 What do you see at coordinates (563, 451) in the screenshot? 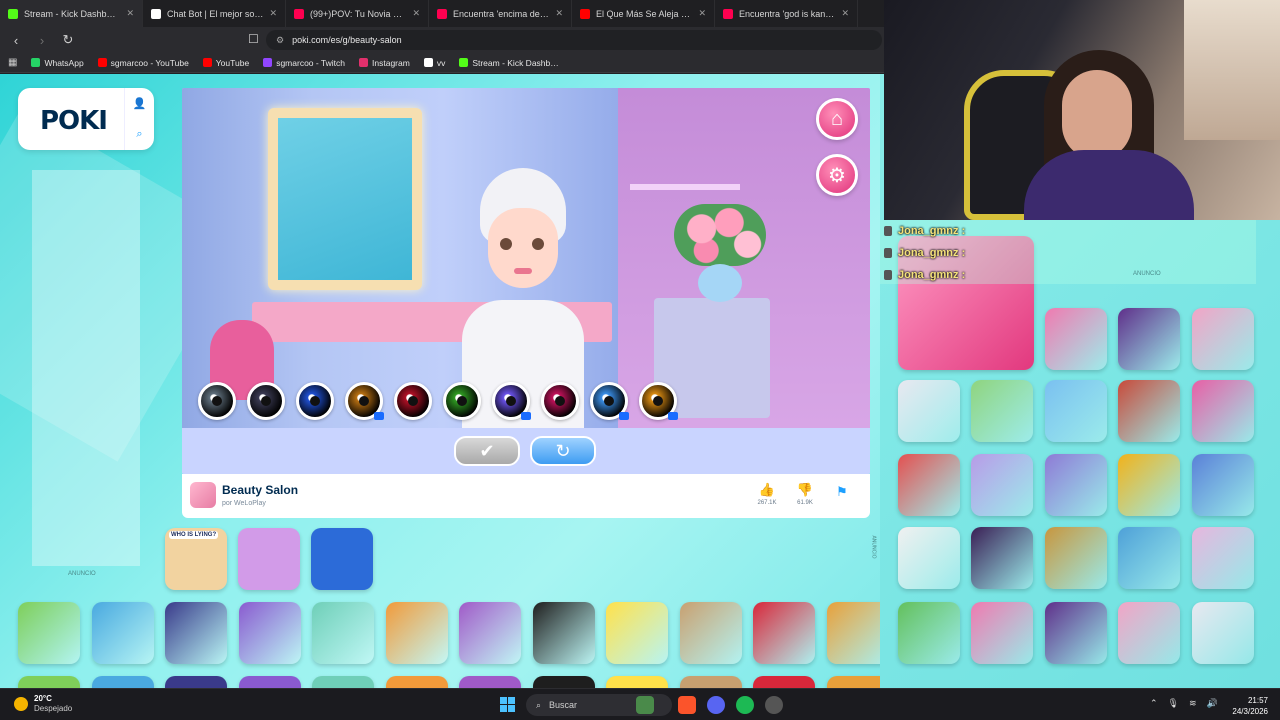
I see `refresh-icon: ↻` at bounding box center [563, 451].